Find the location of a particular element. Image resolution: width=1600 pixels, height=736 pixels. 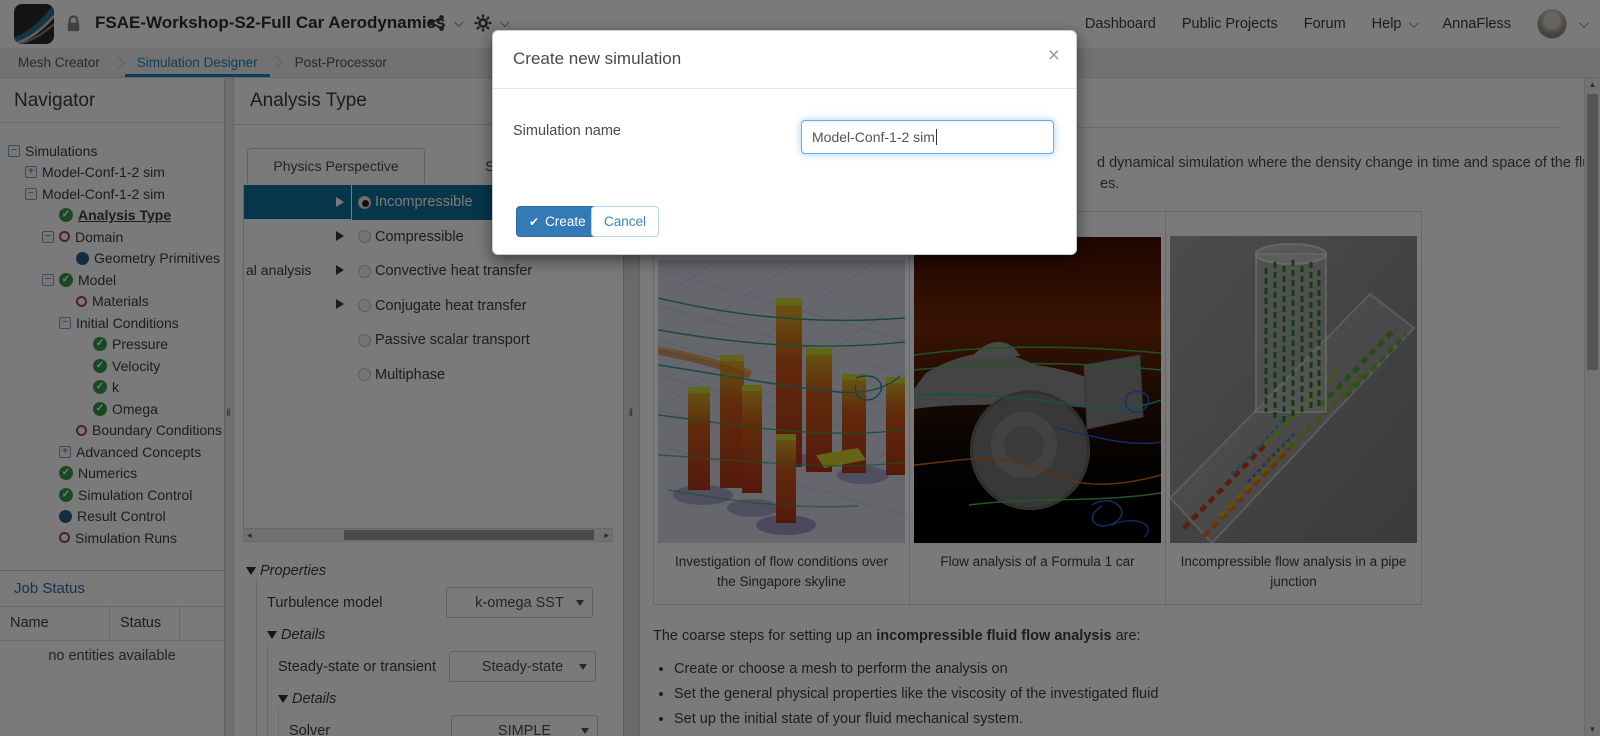

create-button-label: Create is located at coordinates (565, 221).